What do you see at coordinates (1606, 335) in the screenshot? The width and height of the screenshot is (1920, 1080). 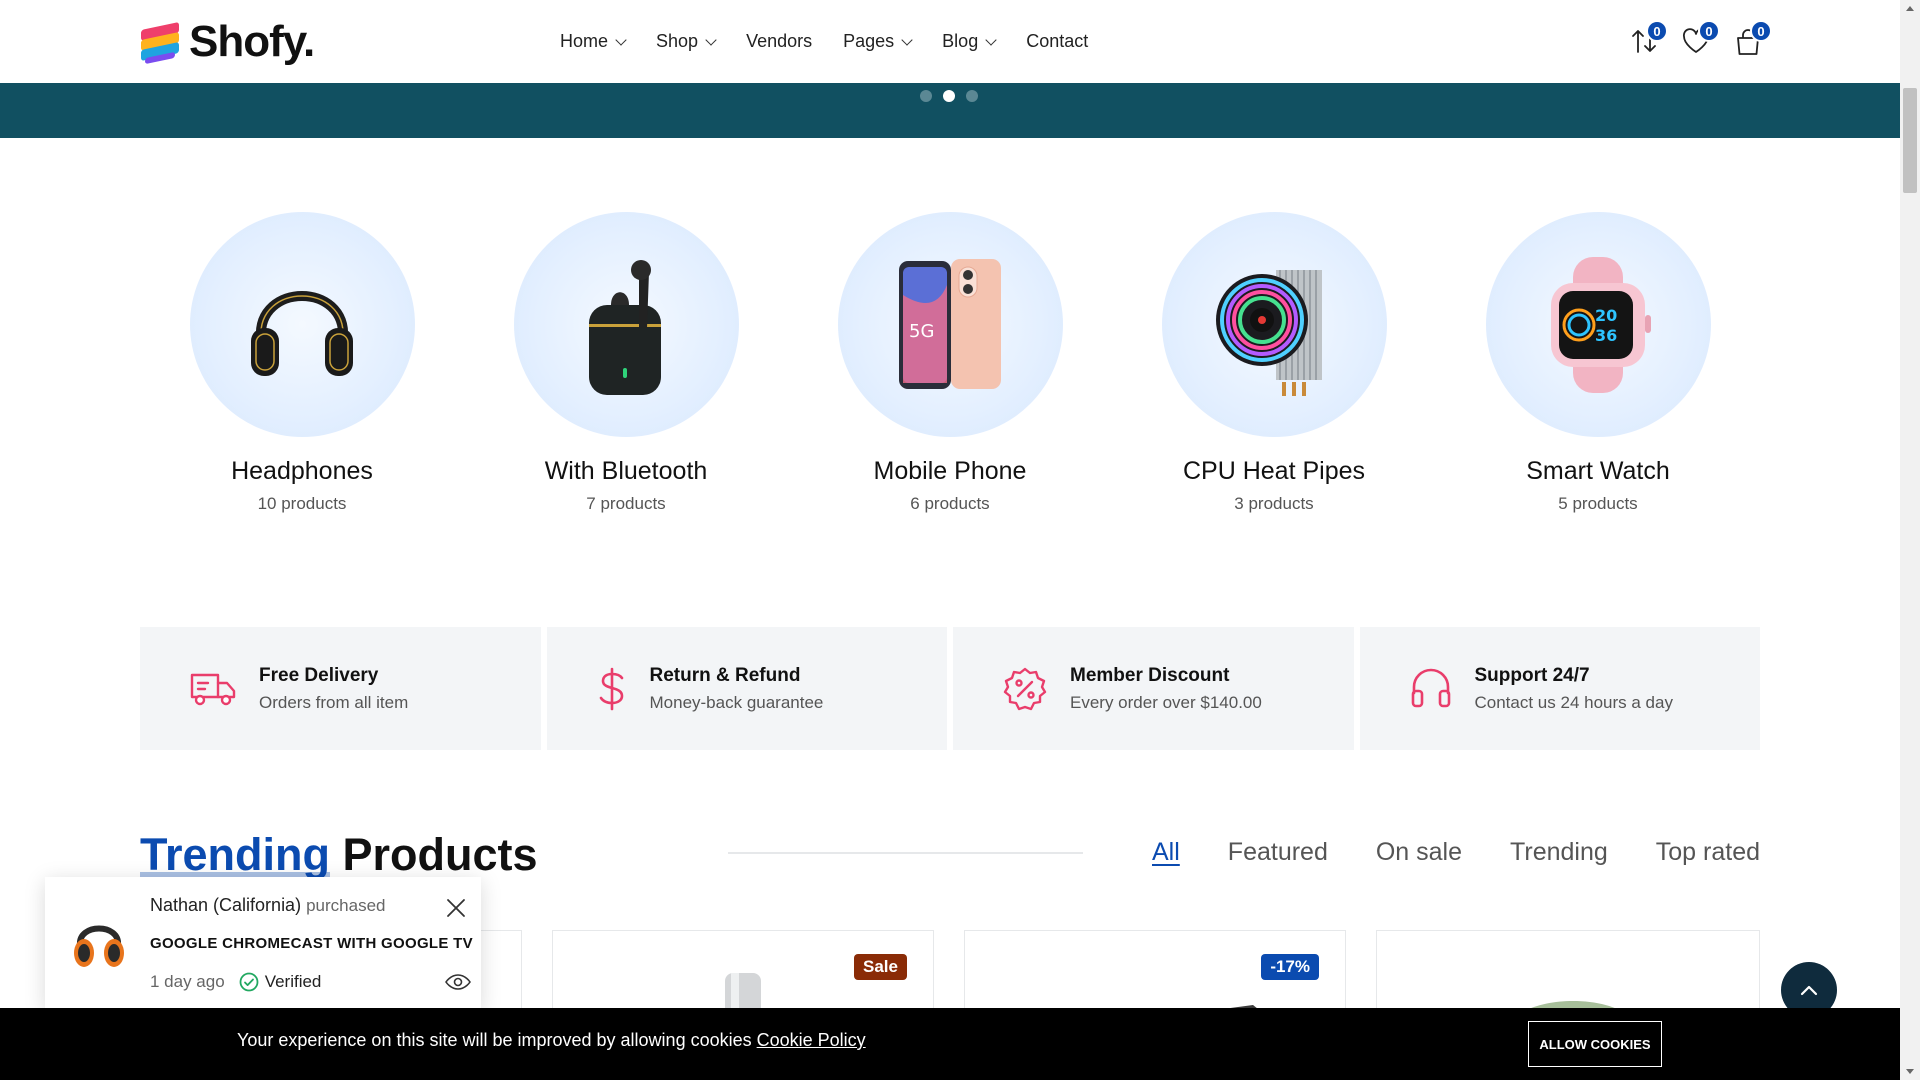 I see `svg-text: 36` at bounding box center [1606, 335].